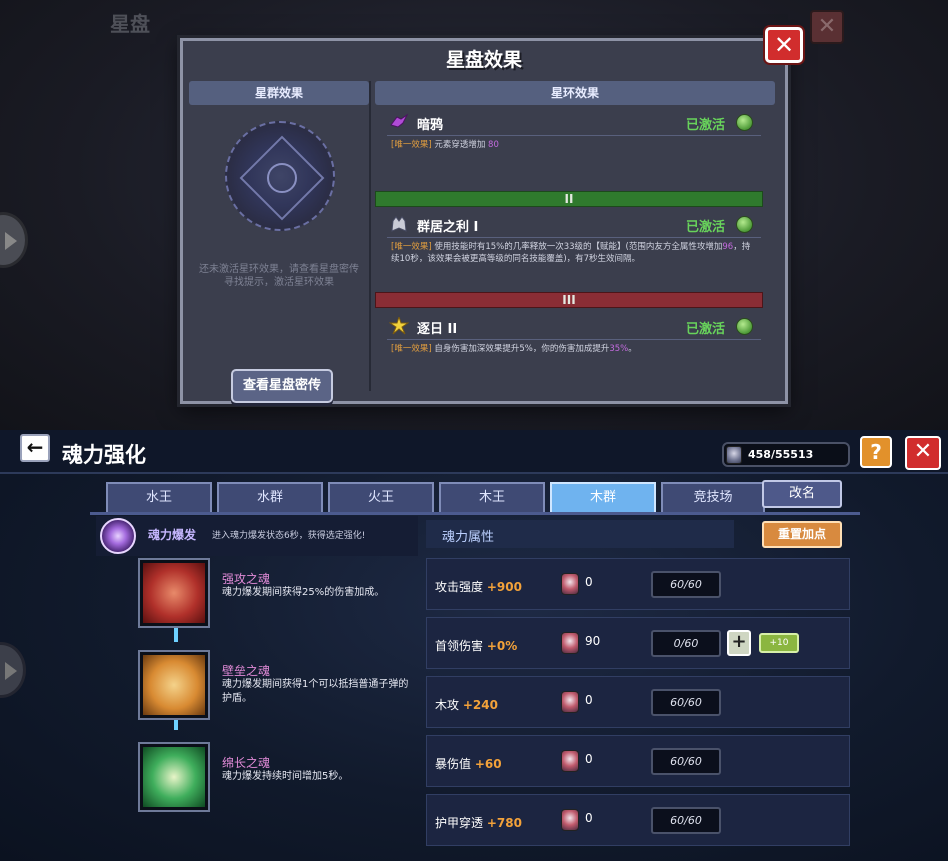 The width and height of the screenshot is (948, 861). Describe the element at coordinates (876, 452) in the screenshot. I see `help-button: ?` at that location.